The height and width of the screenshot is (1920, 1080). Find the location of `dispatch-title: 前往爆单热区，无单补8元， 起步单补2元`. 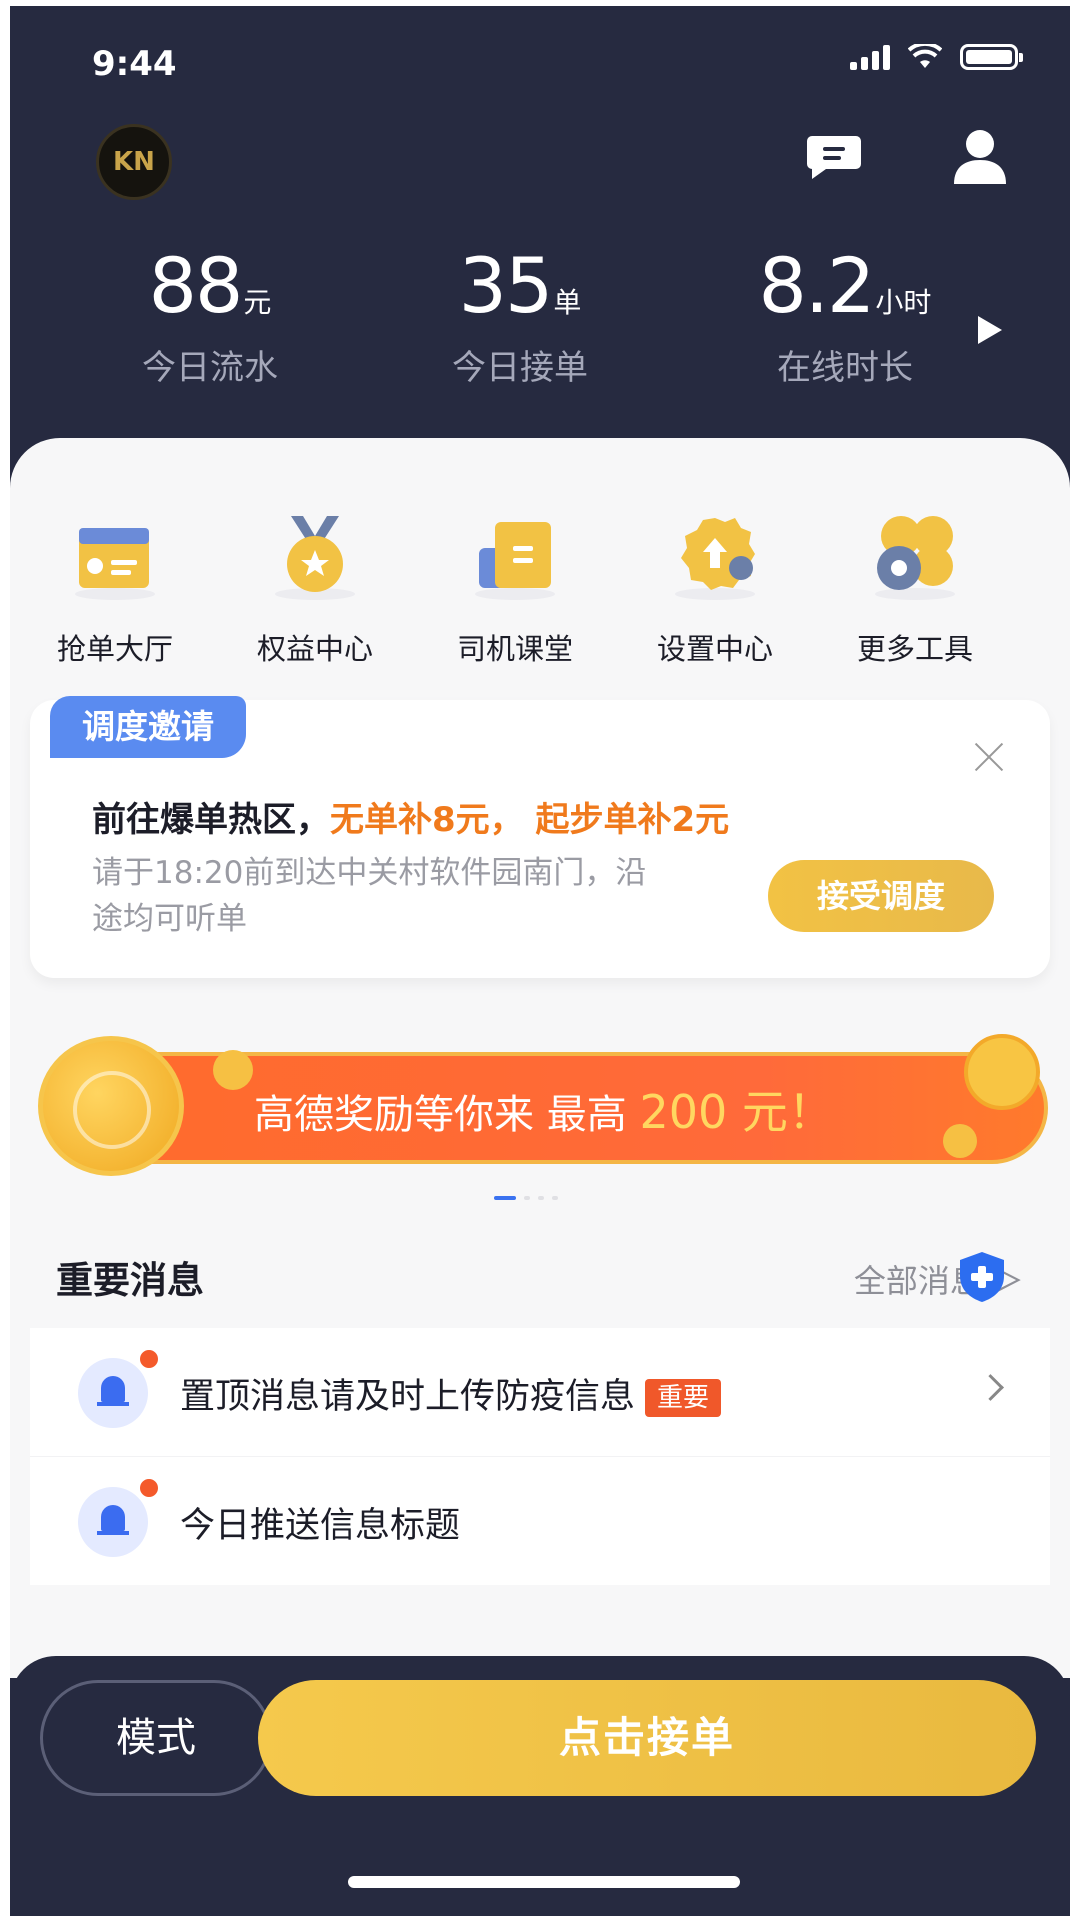

dispatch-title: 前往爆单热区，无单补8元， 起步单补2元 is located at coordinates (410, 816).